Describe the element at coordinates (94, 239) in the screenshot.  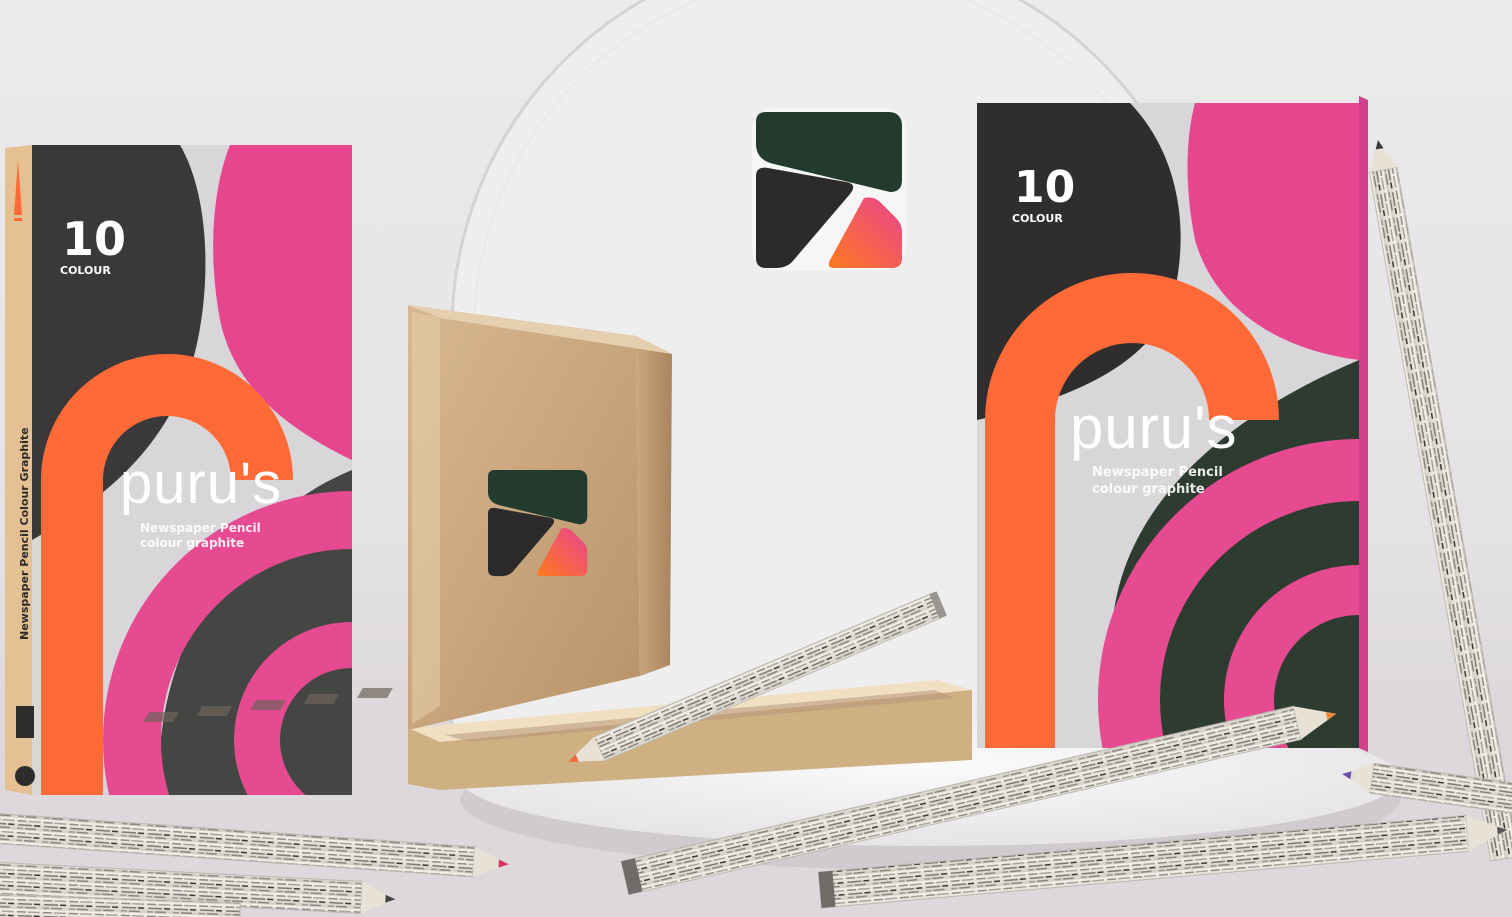
I see `left-box-count: 10` at that location.